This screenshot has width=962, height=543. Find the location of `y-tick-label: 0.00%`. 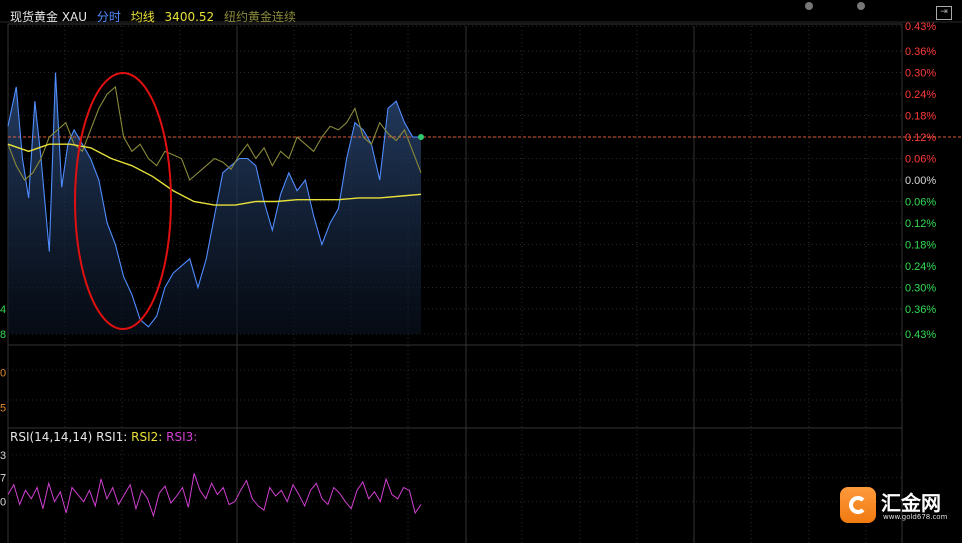

y-tick-label: 0.00% is located at coordinates (920, 181).